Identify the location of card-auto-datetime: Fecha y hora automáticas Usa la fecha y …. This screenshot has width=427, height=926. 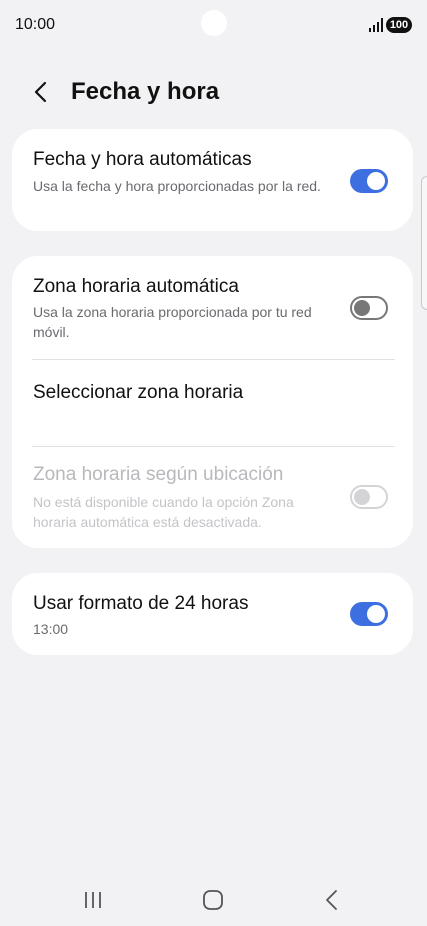
(212, 180).